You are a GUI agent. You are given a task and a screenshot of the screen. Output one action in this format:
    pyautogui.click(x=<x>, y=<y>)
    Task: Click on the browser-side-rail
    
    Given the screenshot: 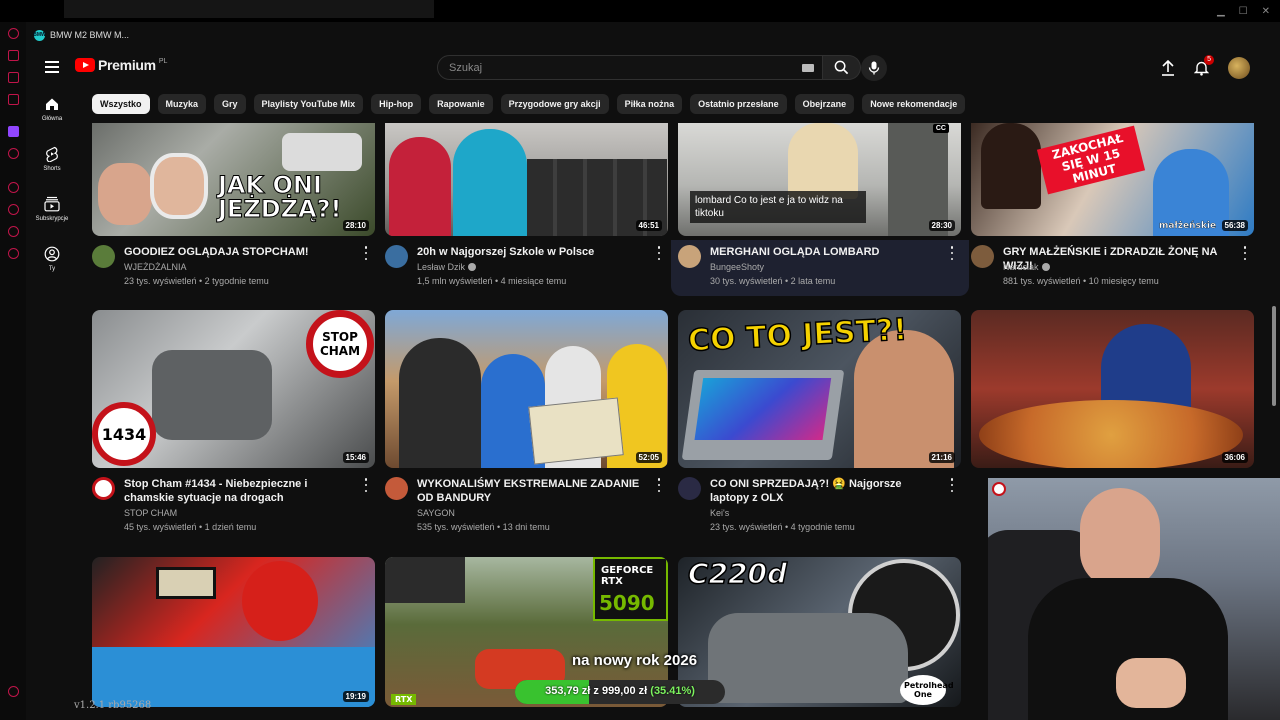 What is the action you would take?
    pyautogui.click(x=13, y=371)
    